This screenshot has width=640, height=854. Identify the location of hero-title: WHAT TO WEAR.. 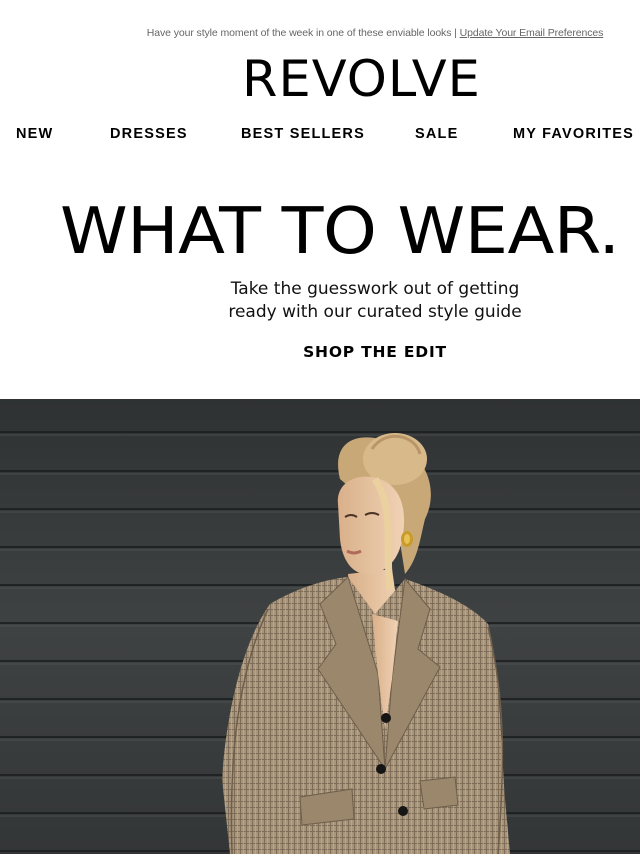
(340, 232).